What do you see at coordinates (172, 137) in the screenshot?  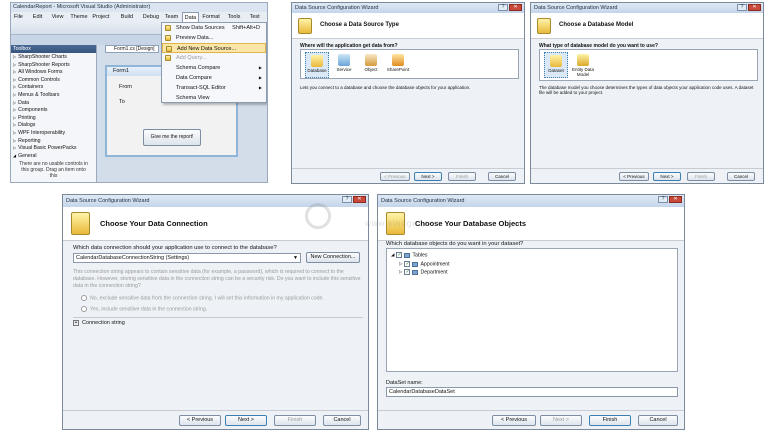 I see `form-report-button: Give me the report!` at bounding box center [172, 137].